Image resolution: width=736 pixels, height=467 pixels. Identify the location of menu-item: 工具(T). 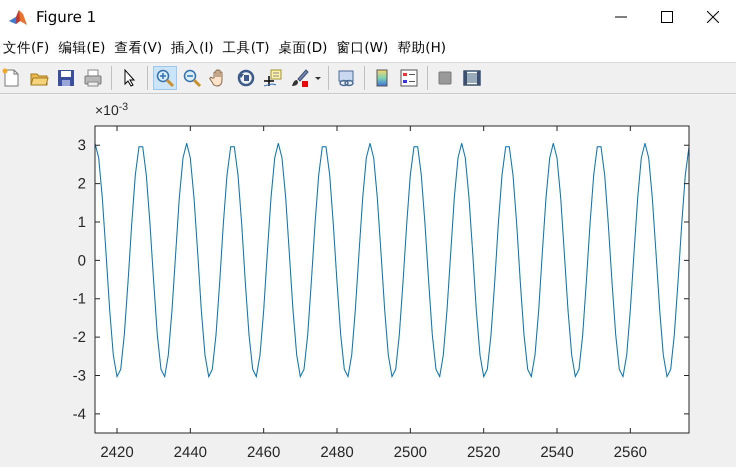
(248, 48).